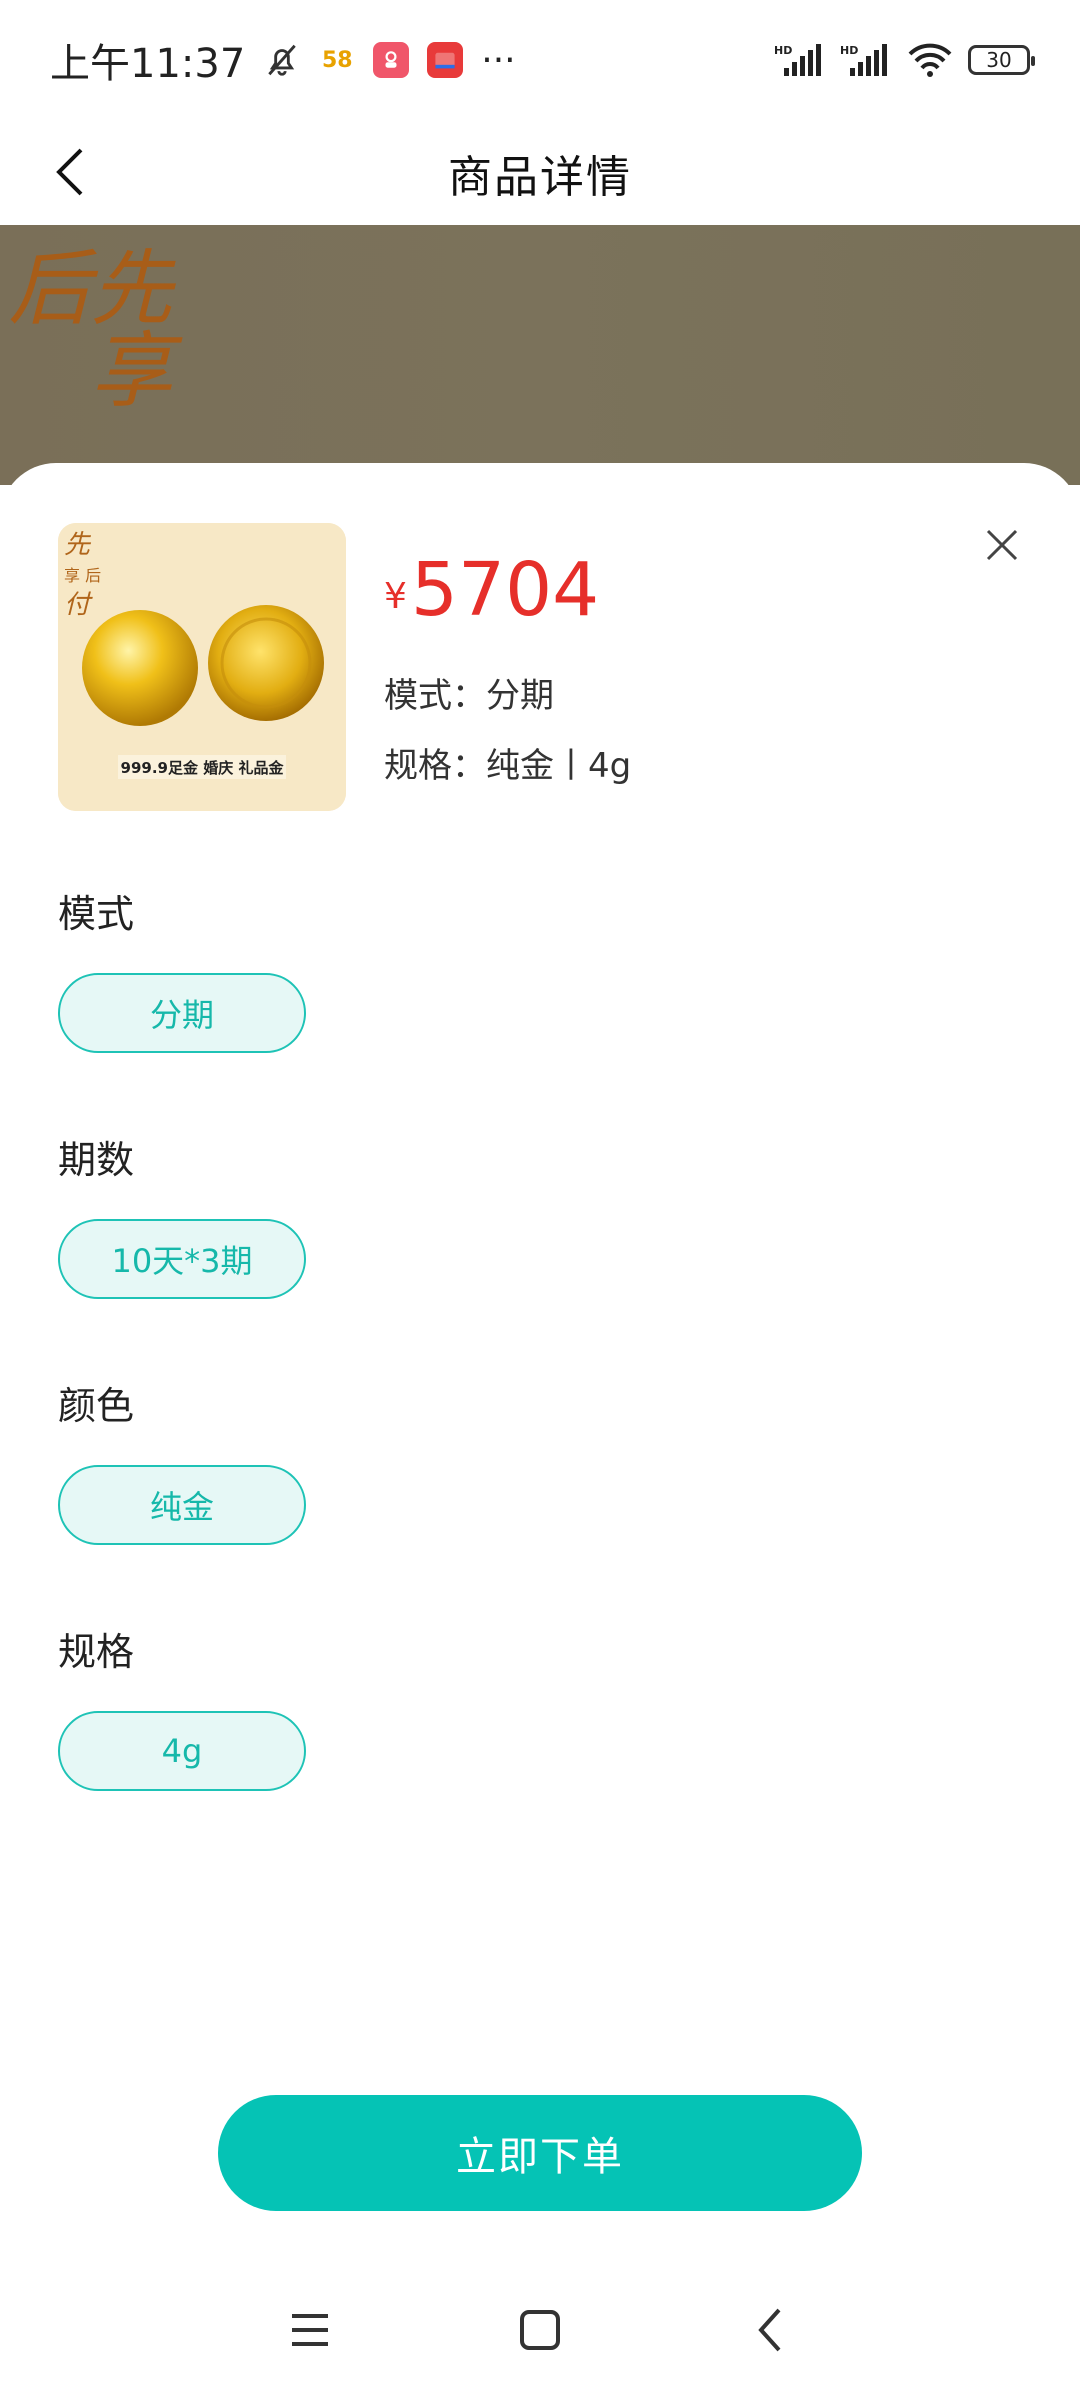  What do you see at coordinates (182, 1505) in the screenshot?
I see `option-chip-color: 纯金` at bounding box center [182, 1505].